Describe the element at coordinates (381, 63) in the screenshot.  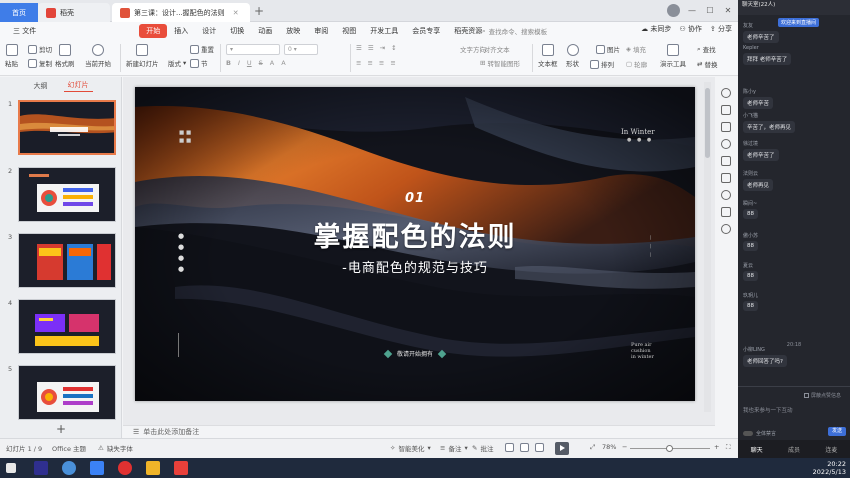
I see `align-right-icon: ≡` at that location.